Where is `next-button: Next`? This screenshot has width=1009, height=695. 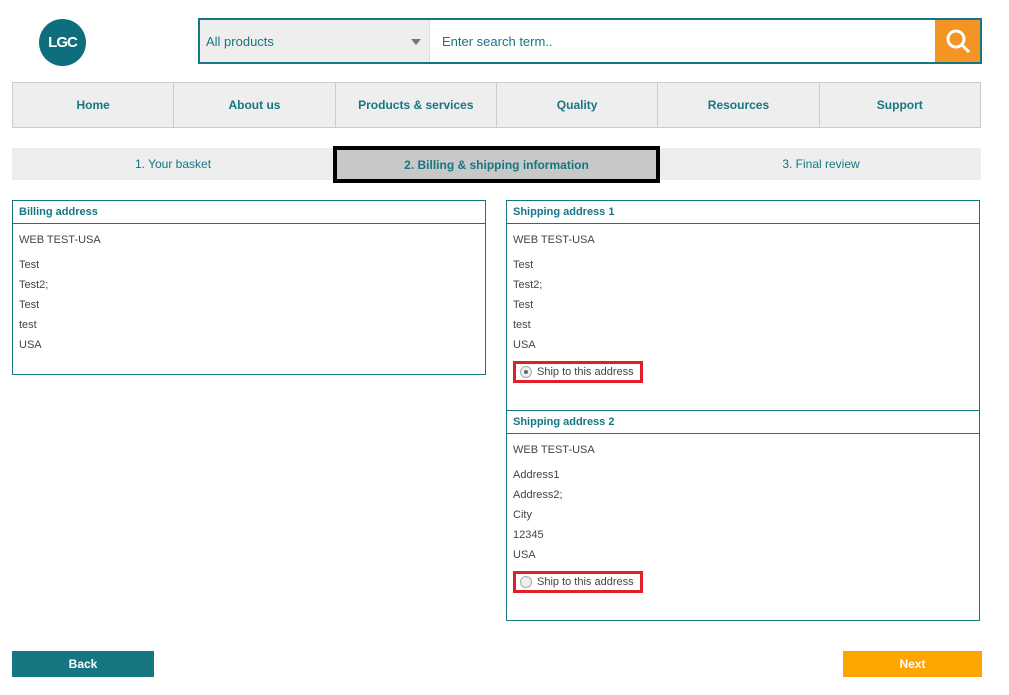 next-button: Next is located at coordinates (912, 664).